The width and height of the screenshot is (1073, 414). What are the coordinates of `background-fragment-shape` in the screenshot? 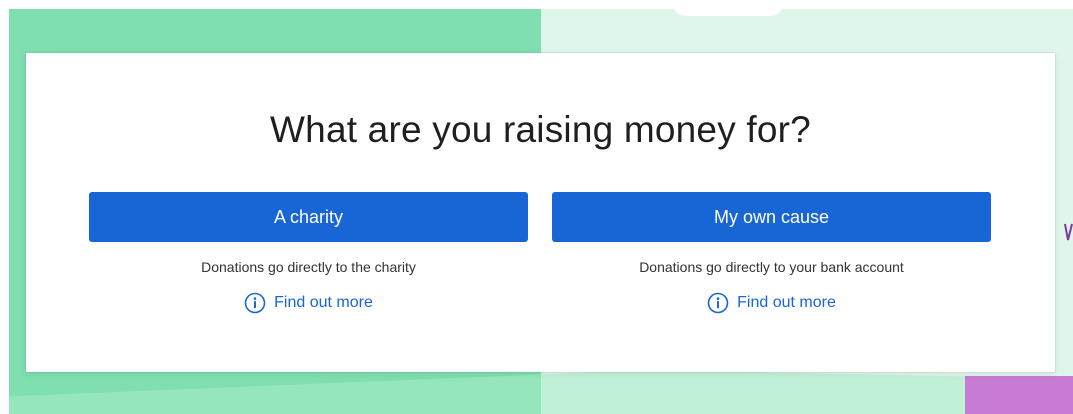 It's located at (1068, 232).